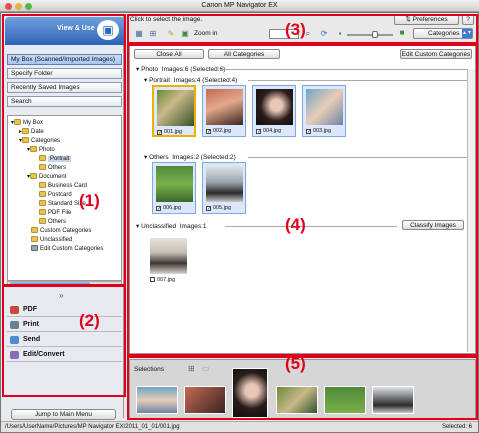  What do you see at coordinates (443, 33) in the screenshot?
I see `category-select: Categories ▲▼` at bounding box center [443, 33].